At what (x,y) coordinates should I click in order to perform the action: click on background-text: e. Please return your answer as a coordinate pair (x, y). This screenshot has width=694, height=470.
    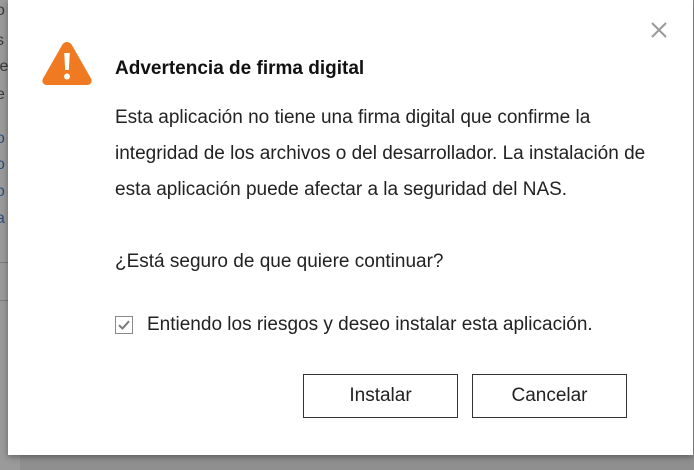
    Looking at the image, I should click on (2, 94).